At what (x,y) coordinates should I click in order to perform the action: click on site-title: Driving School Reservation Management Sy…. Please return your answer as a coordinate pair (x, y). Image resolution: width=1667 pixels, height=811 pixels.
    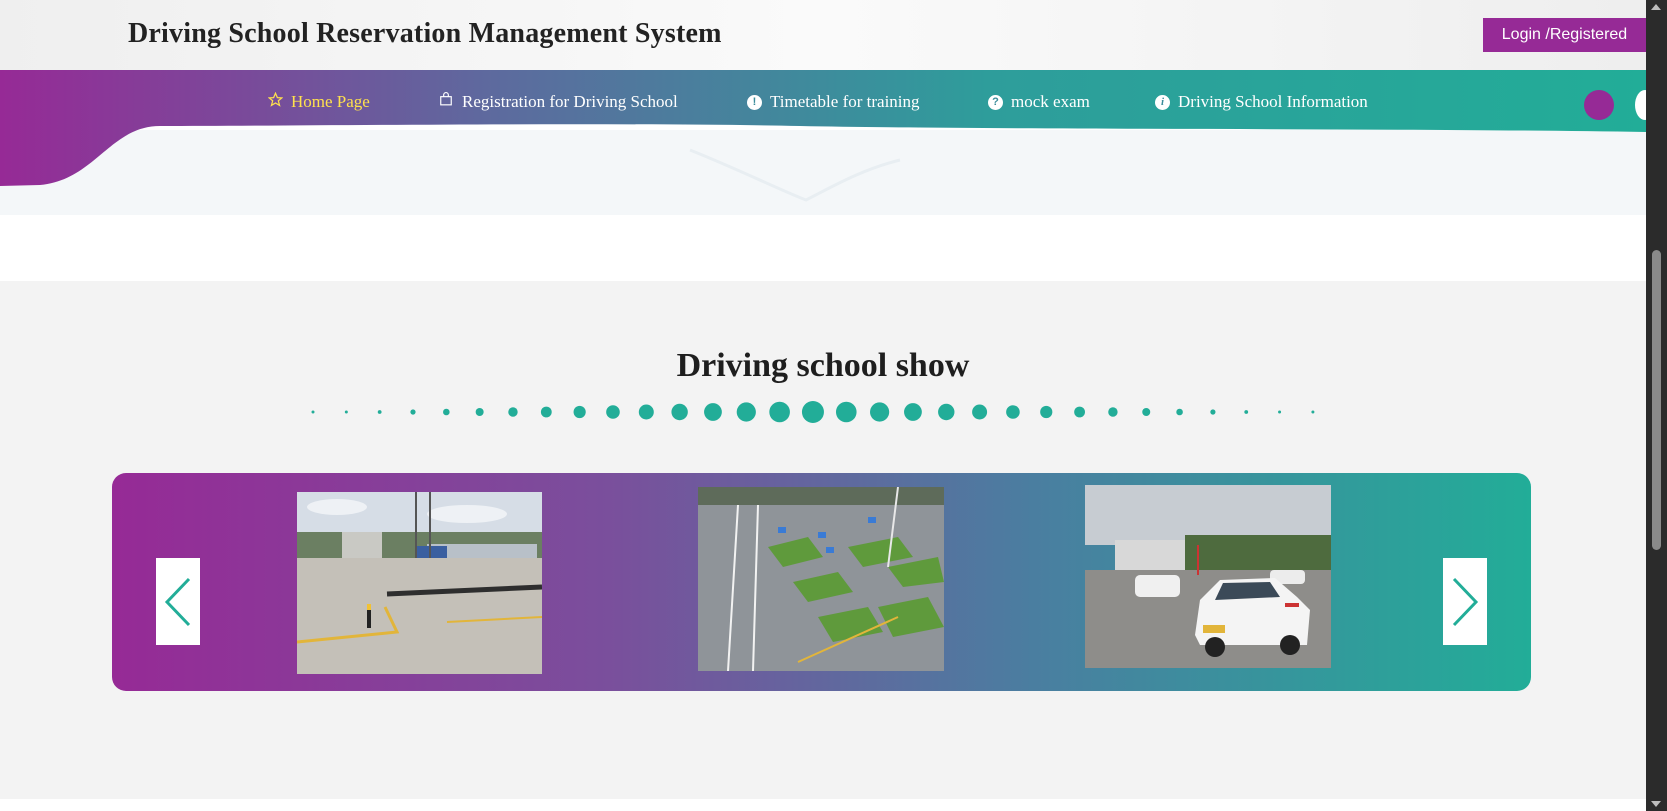
    Looking at the image, I should click on (425, 33).